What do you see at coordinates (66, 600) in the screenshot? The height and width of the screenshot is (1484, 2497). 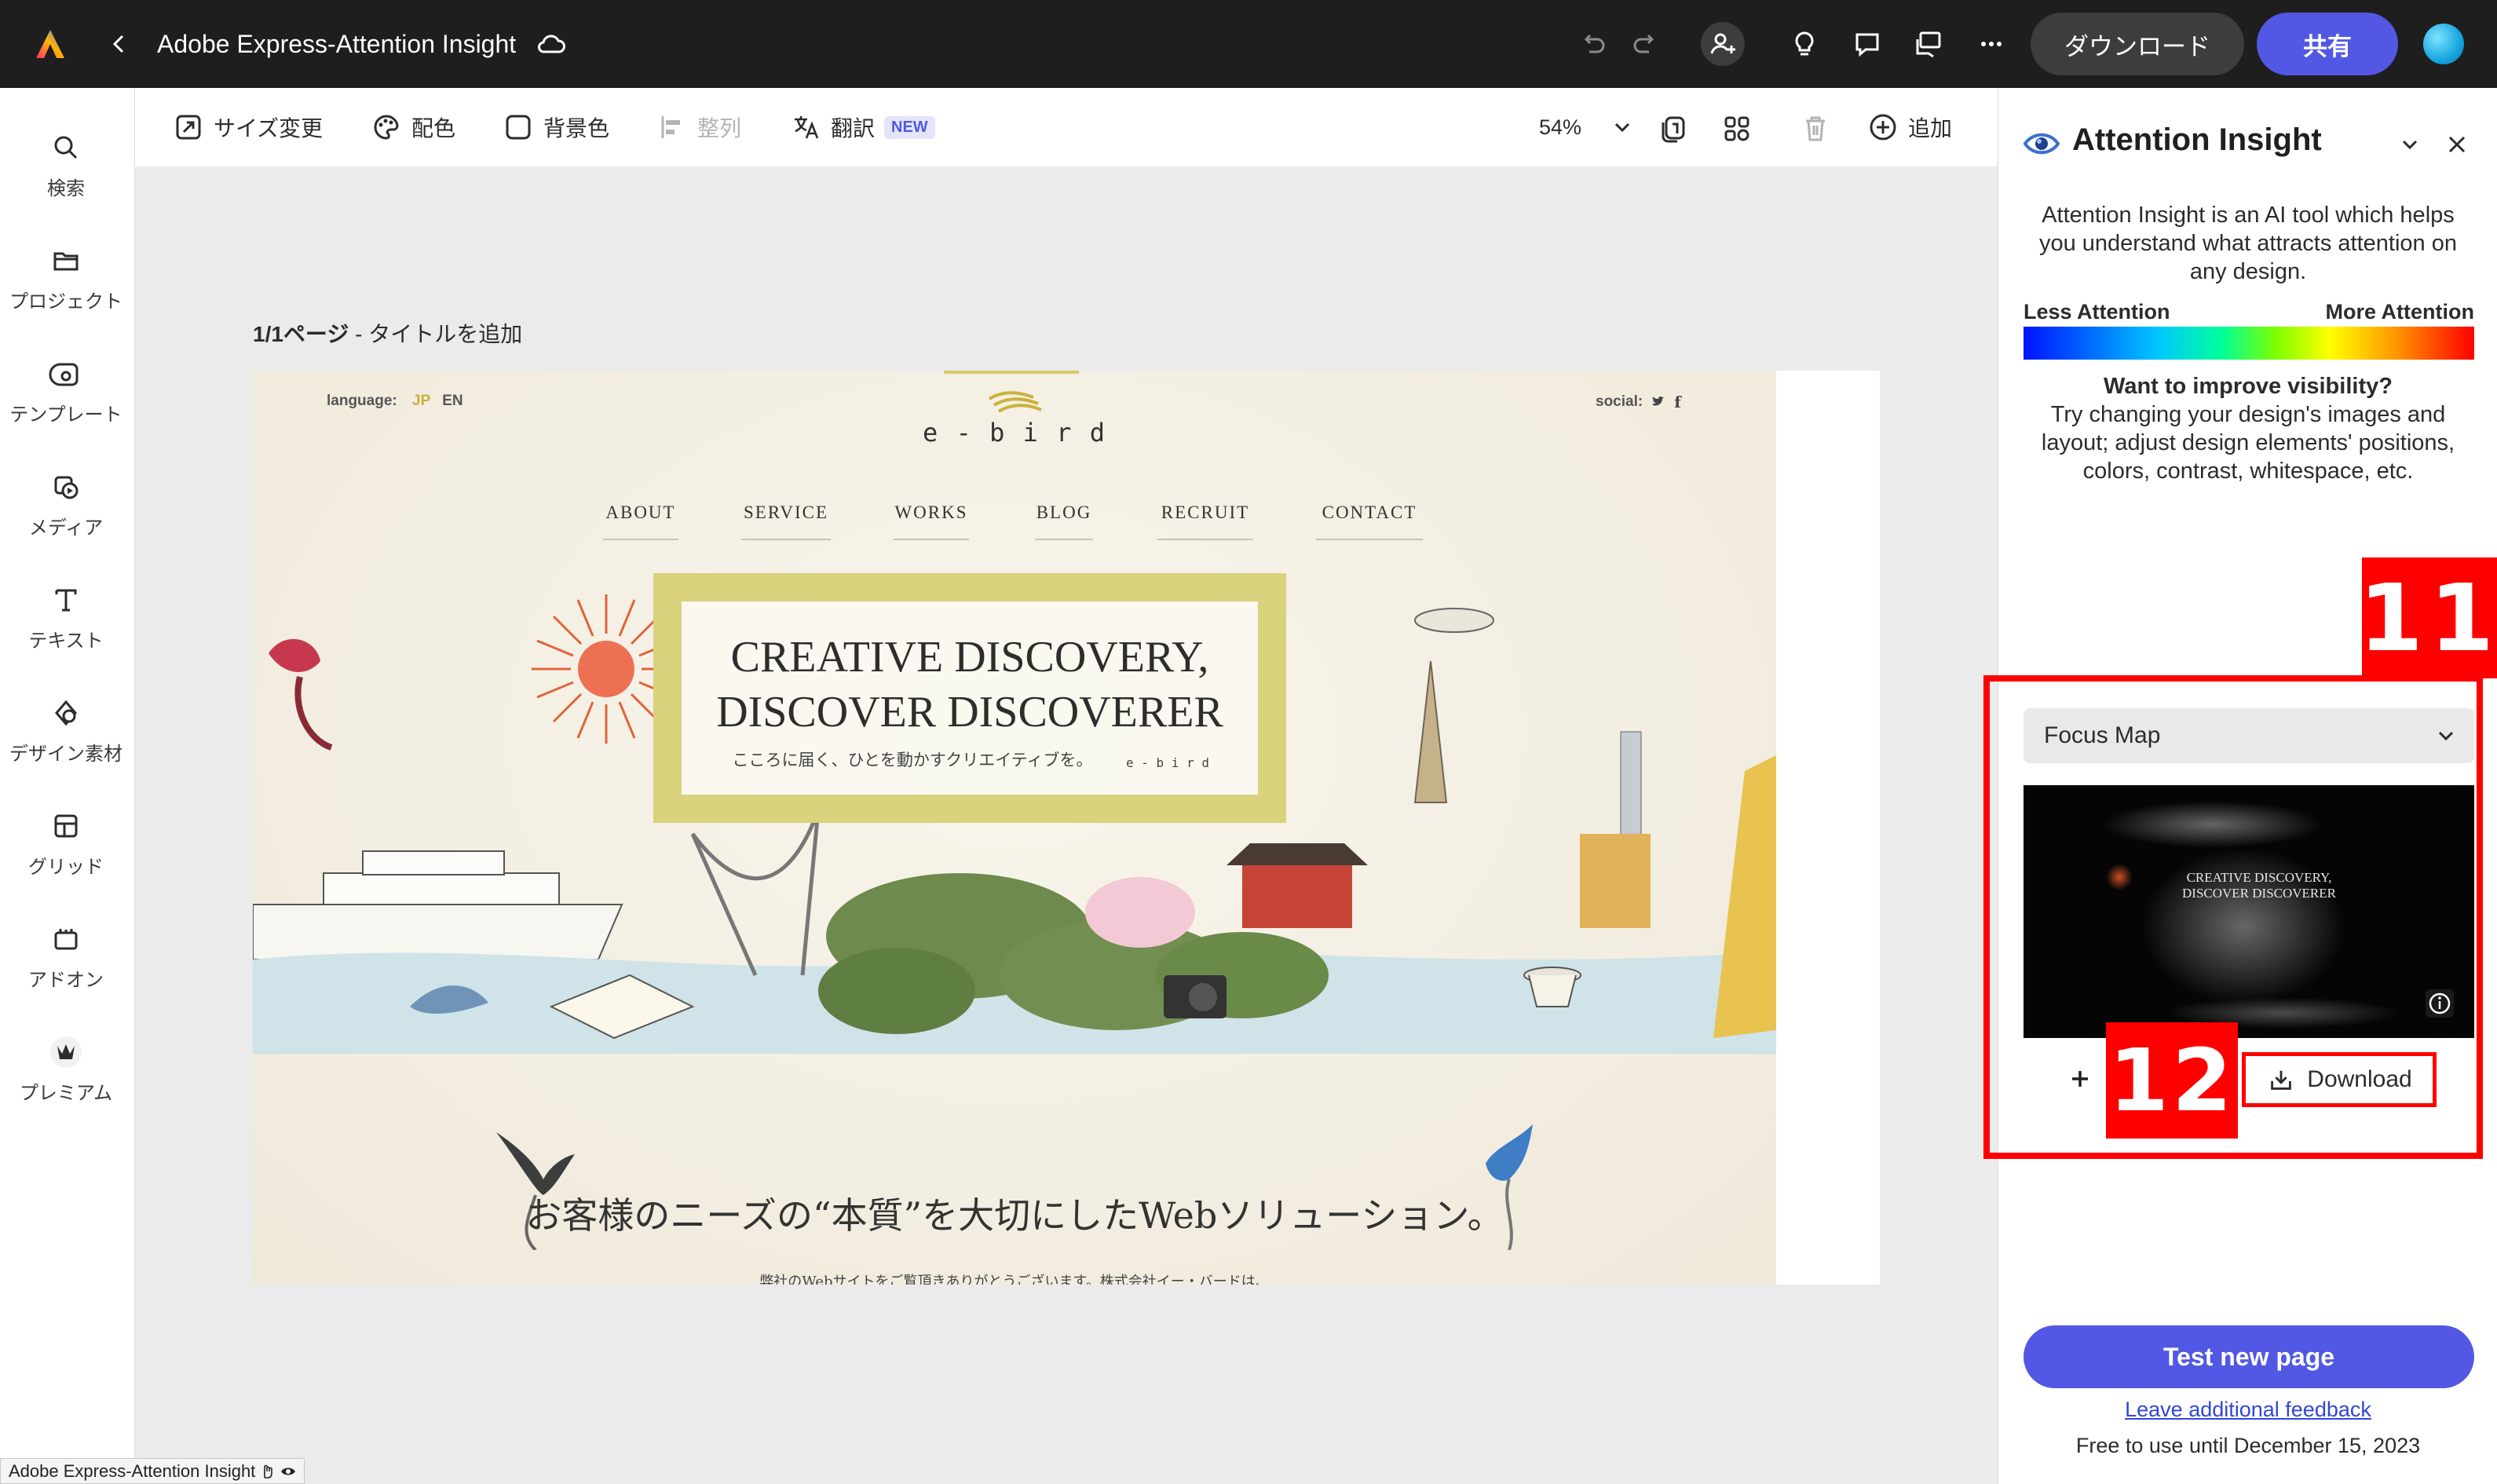 I see `text-icon` at bounding box center [66, 600].